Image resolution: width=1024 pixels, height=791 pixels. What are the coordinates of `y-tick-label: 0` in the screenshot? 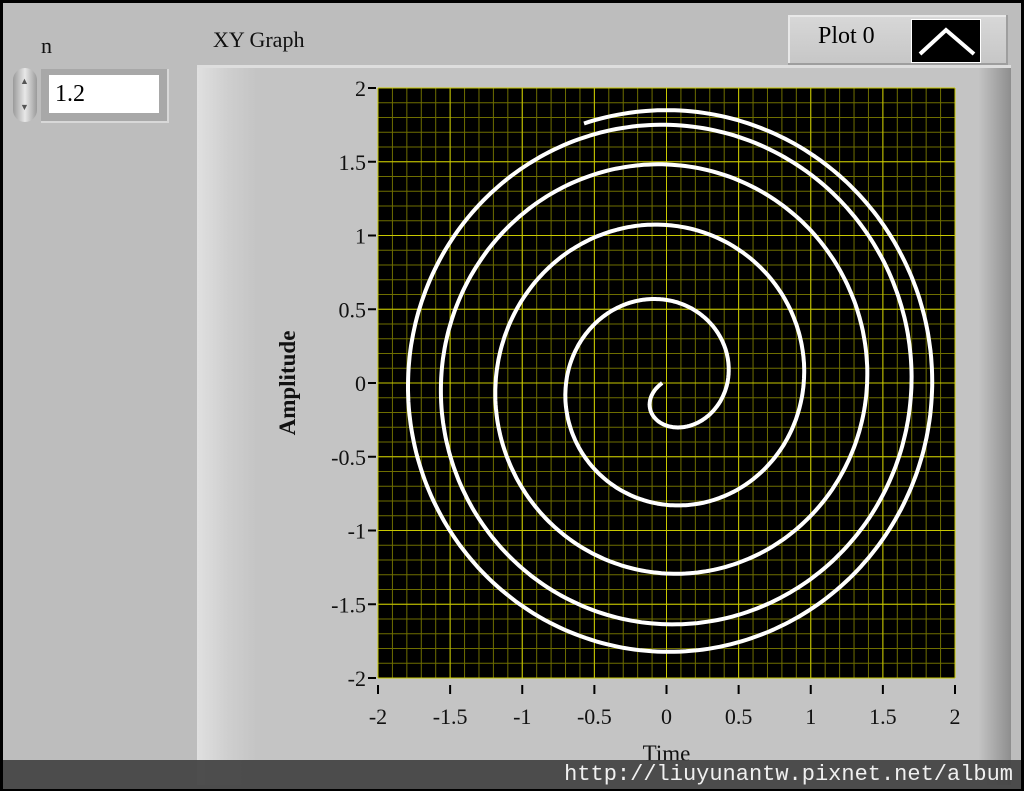 It's located at (360, 383).